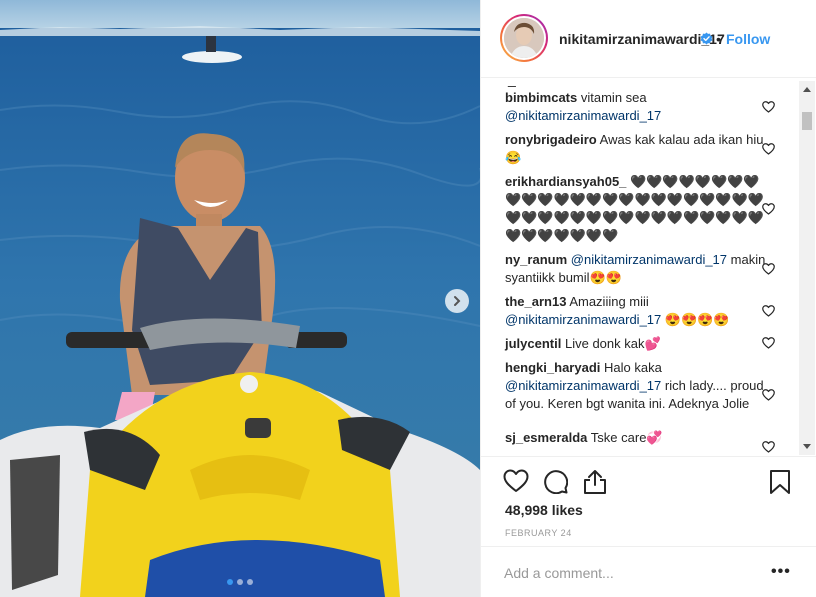  I want to click on save-button, so click(780, 483).